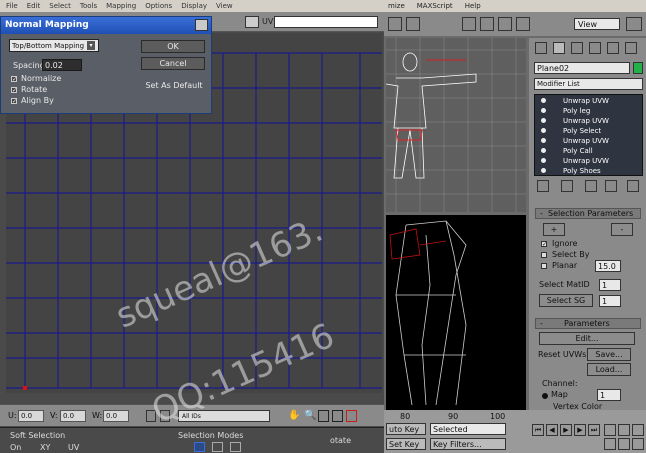  Describe the element at coordinates (624, 444) in the screenshot. I see `arc-rotate-icon` at that location.